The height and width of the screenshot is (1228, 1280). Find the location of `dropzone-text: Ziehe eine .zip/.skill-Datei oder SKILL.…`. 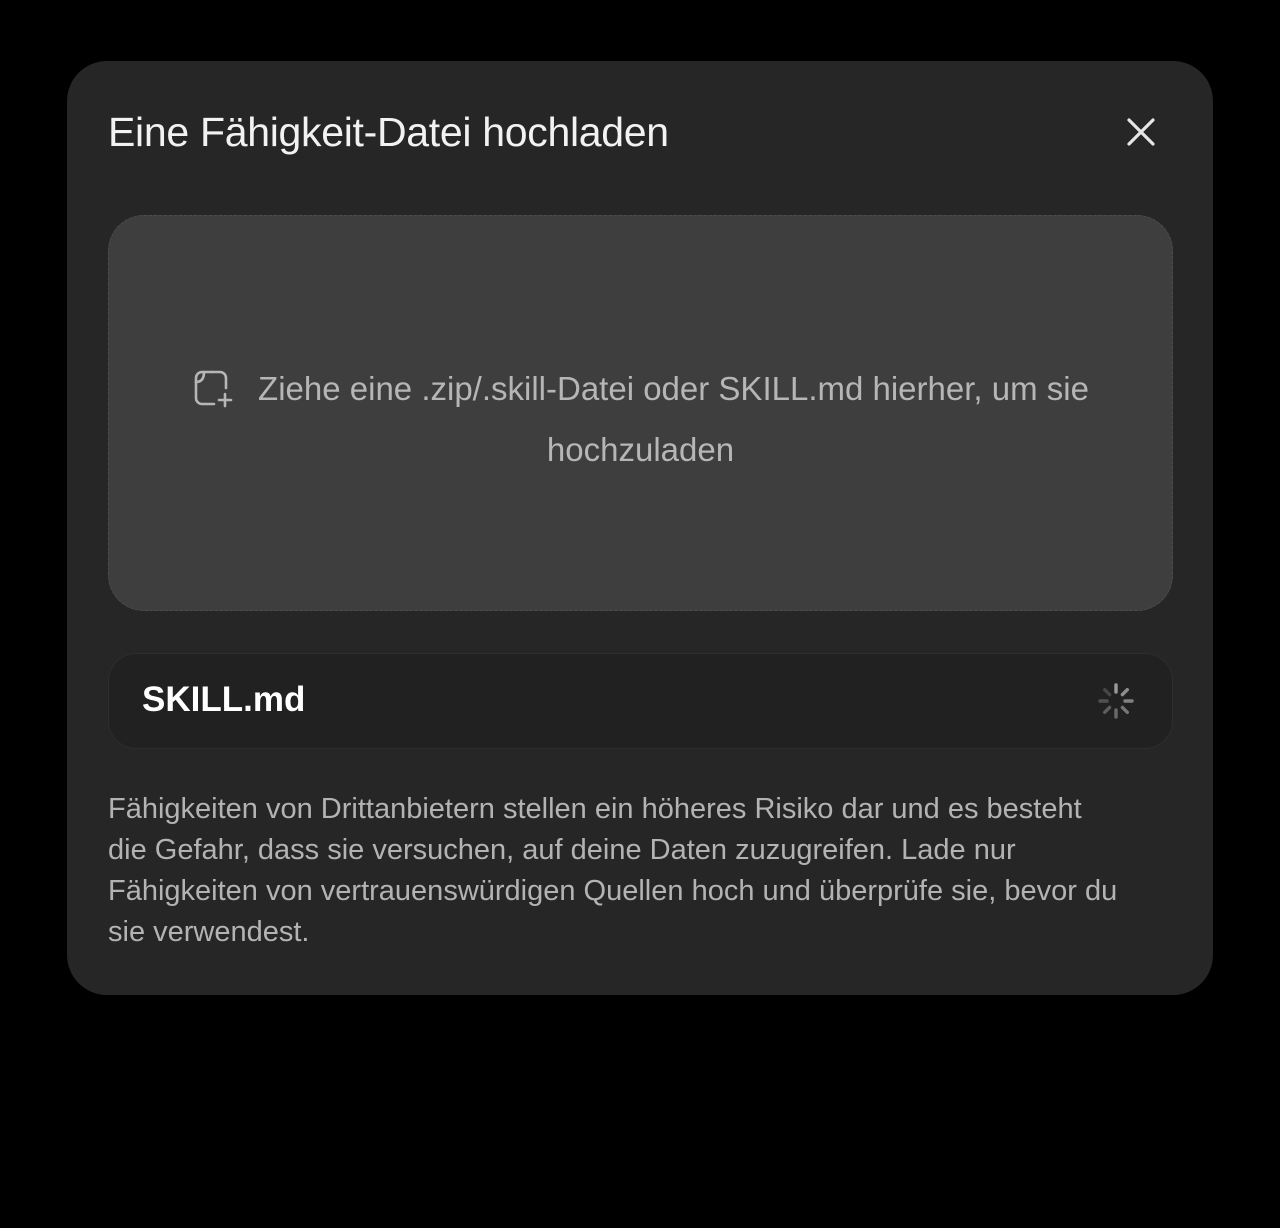

dropzone-text: Ziehe eine .zip/.skill-Datei oder SKILL.… is located at coordinates (673, 419).